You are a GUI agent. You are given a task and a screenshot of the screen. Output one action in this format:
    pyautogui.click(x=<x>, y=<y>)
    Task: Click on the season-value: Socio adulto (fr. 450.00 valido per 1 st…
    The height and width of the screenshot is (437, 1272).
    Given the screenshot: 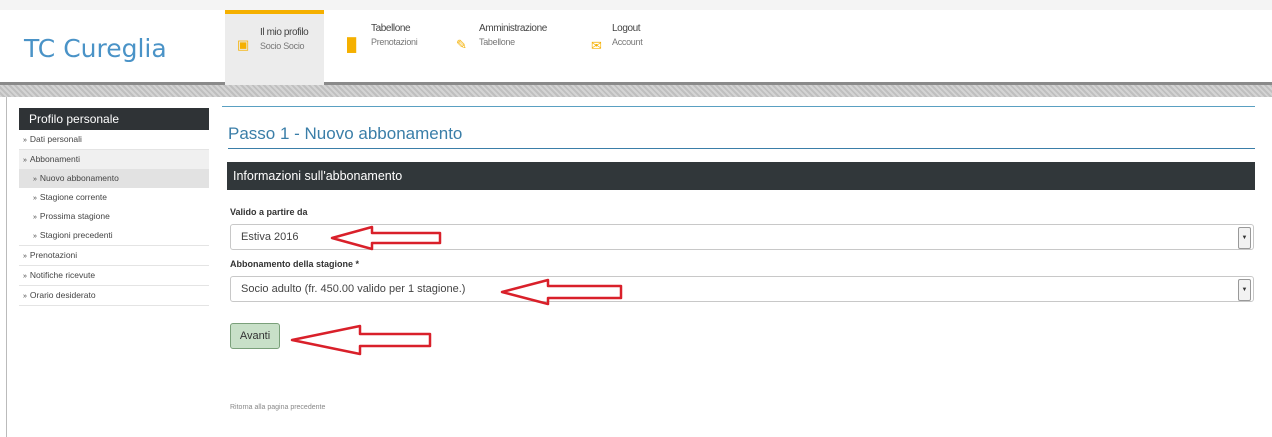 What is the action you would take?
    pyautogui.click(x=353, y=289)
    